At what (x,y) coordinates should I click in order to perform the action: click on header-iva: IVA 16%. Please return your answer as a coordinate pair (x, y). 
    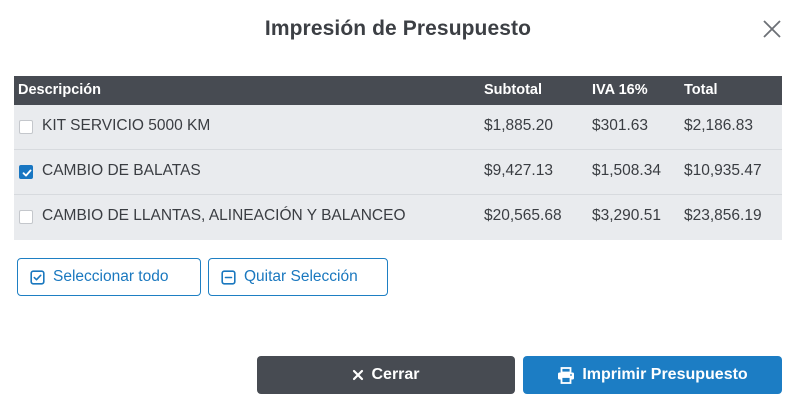
    Looking at the image, I should click on (620, 90).